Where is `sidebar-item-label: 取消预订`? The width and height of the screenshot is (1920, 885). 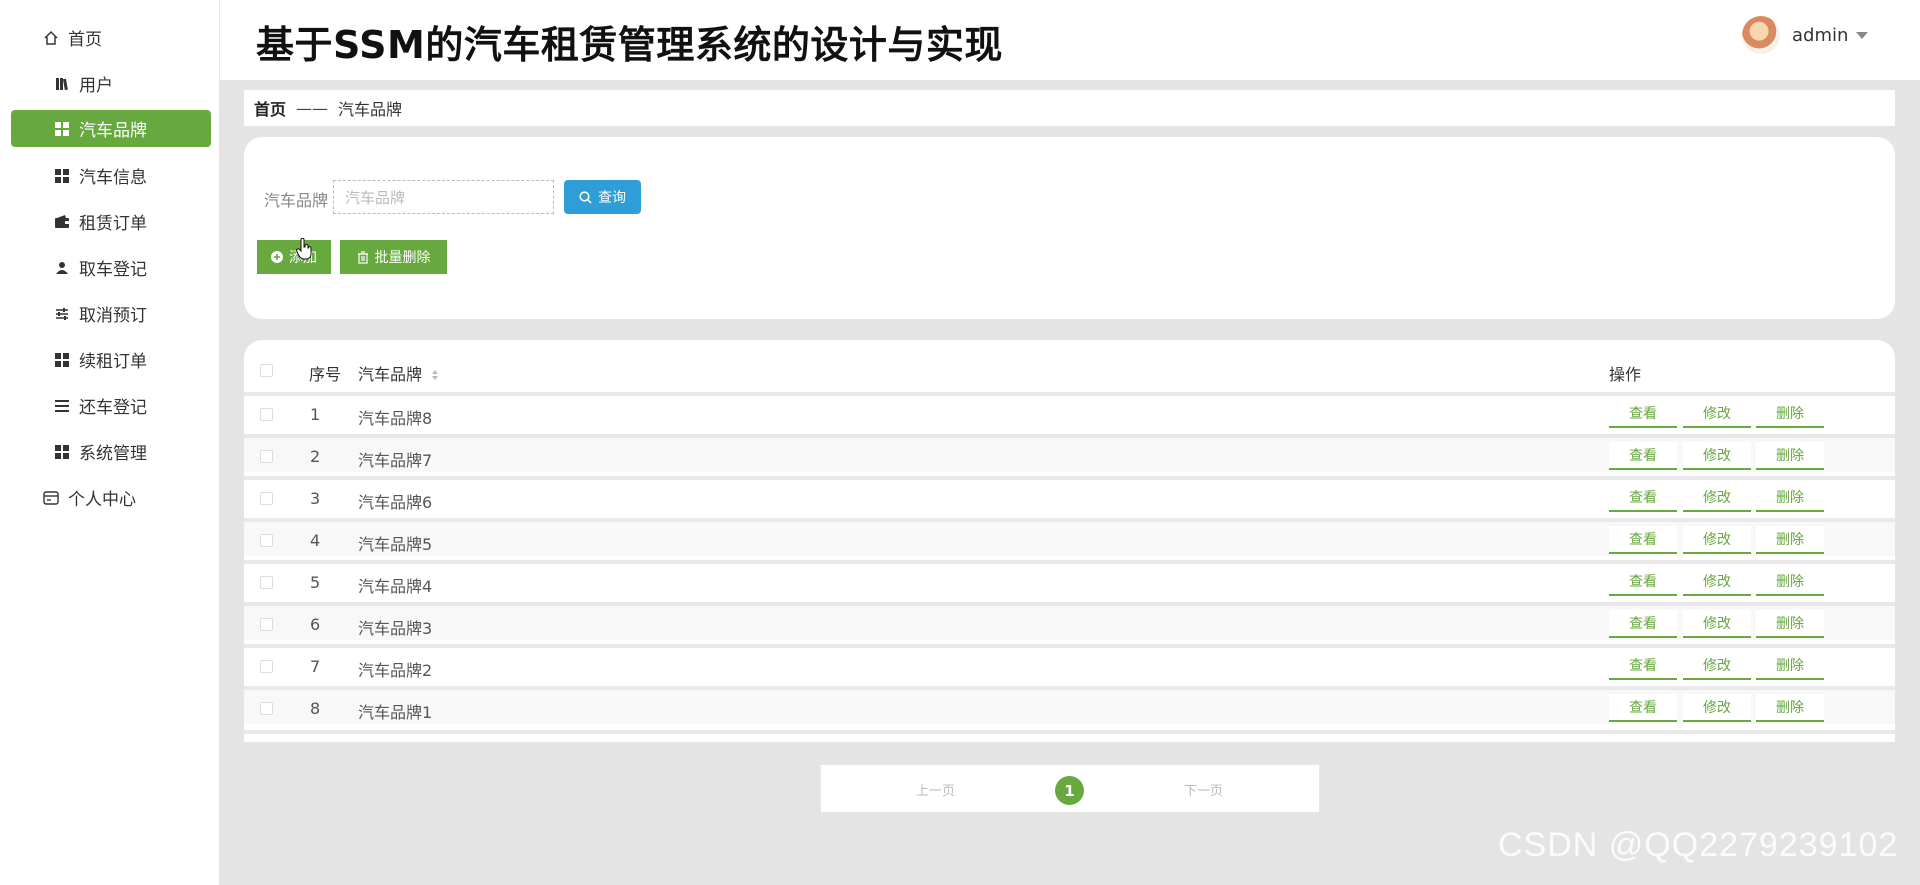 sidebar-item-label: 取消预订 is located at coordinates (113, 316).